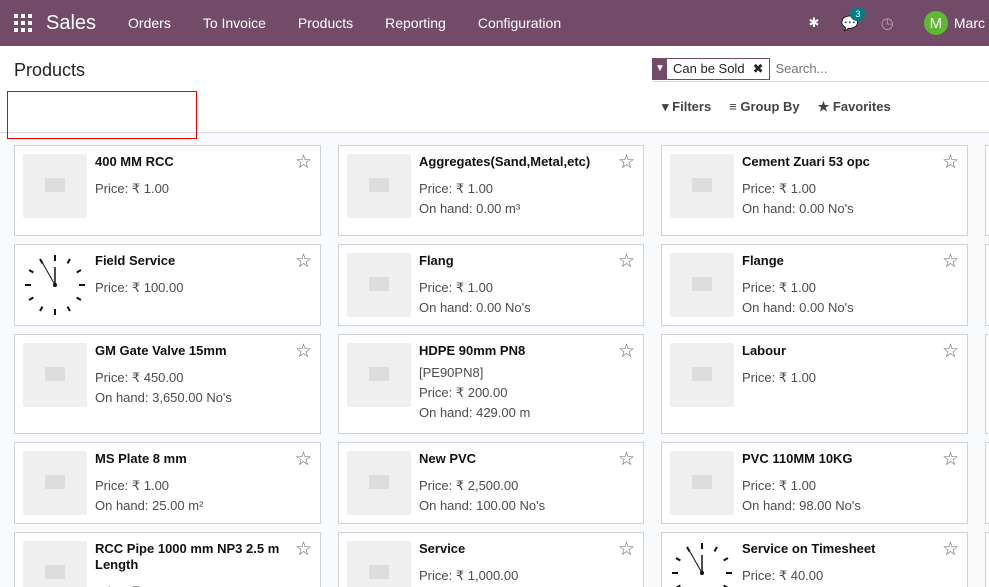 The height and width of the screenshot is (587, 989). I want to click on product-card: Service Price: ₹ 1,000.00 ☆, so click(491, 559).